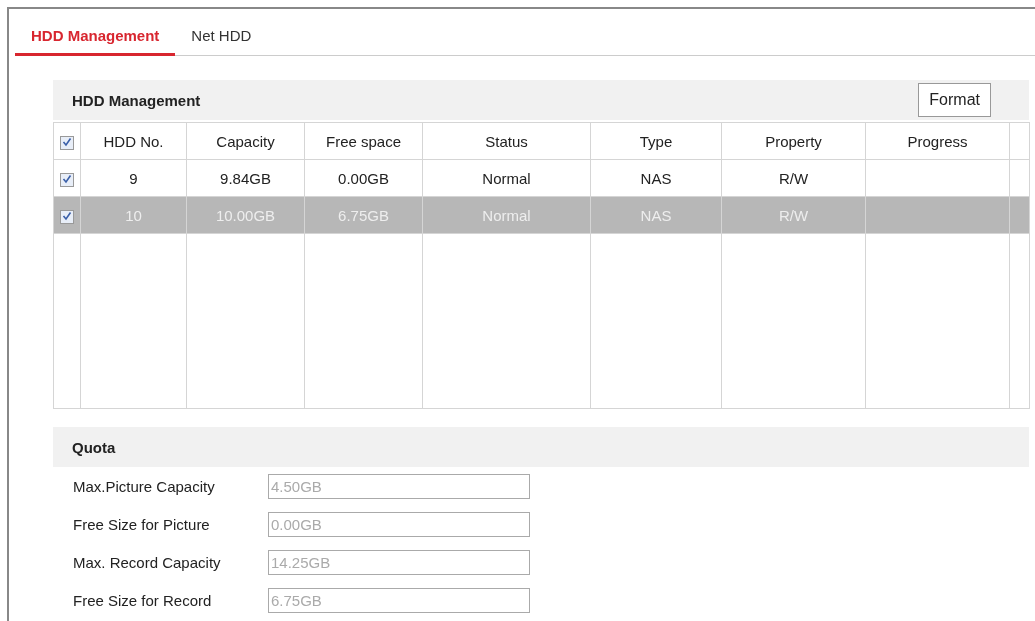 This screenshot has height=621, width=1035. What do you see at coordinates (363, 141) in the screenshot?
I see `column-header: Free space` at bounding box center [363, 141].